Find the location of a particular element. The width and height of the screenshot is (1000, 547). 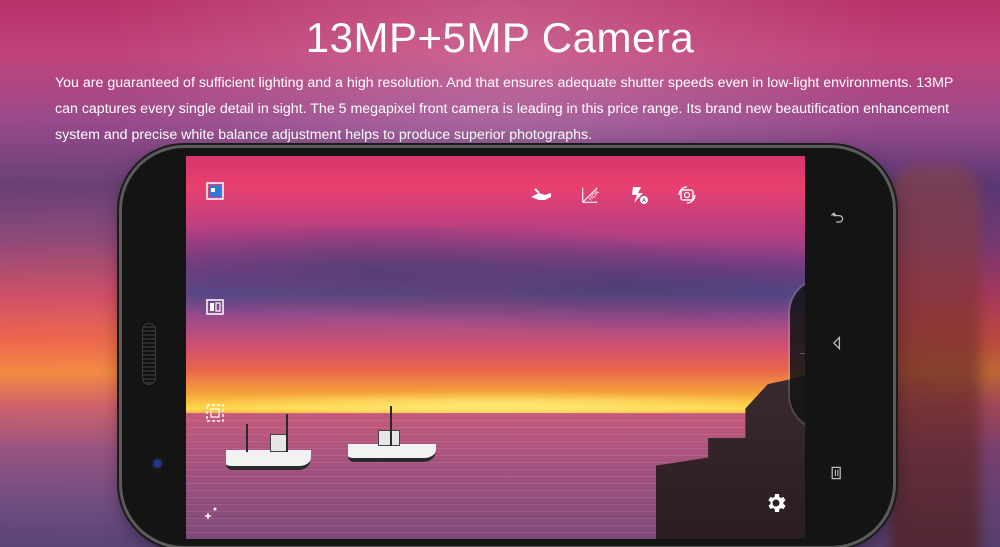

background-lighthouse-blur is located at coordinates (935, 356).